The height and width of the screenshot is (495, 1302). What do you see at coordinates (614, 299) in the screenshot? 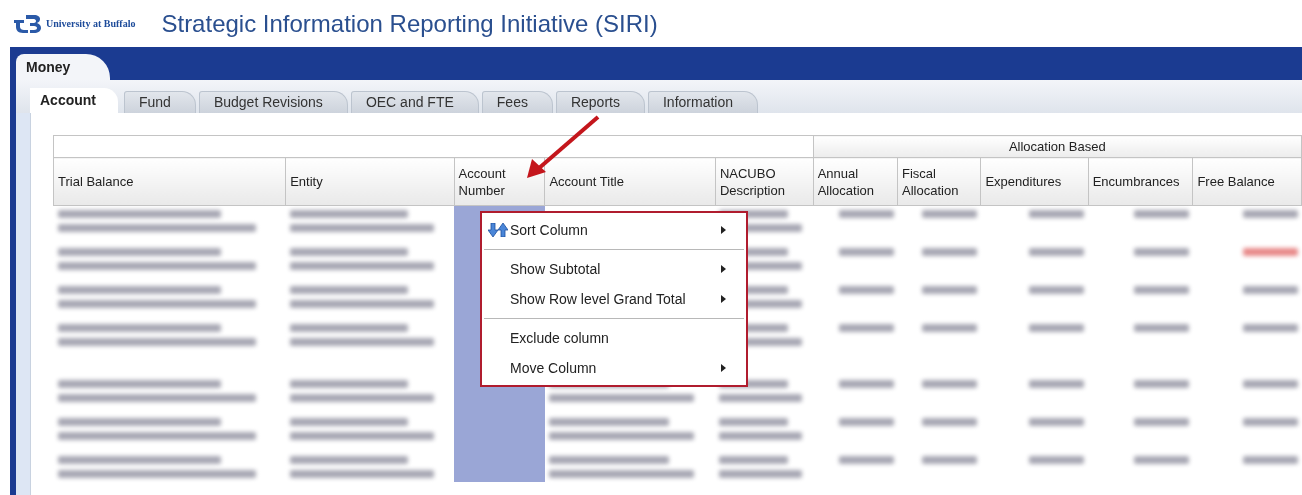
I see `menu-item: Show Row level Grand Total` at bounding box center [614, 299].